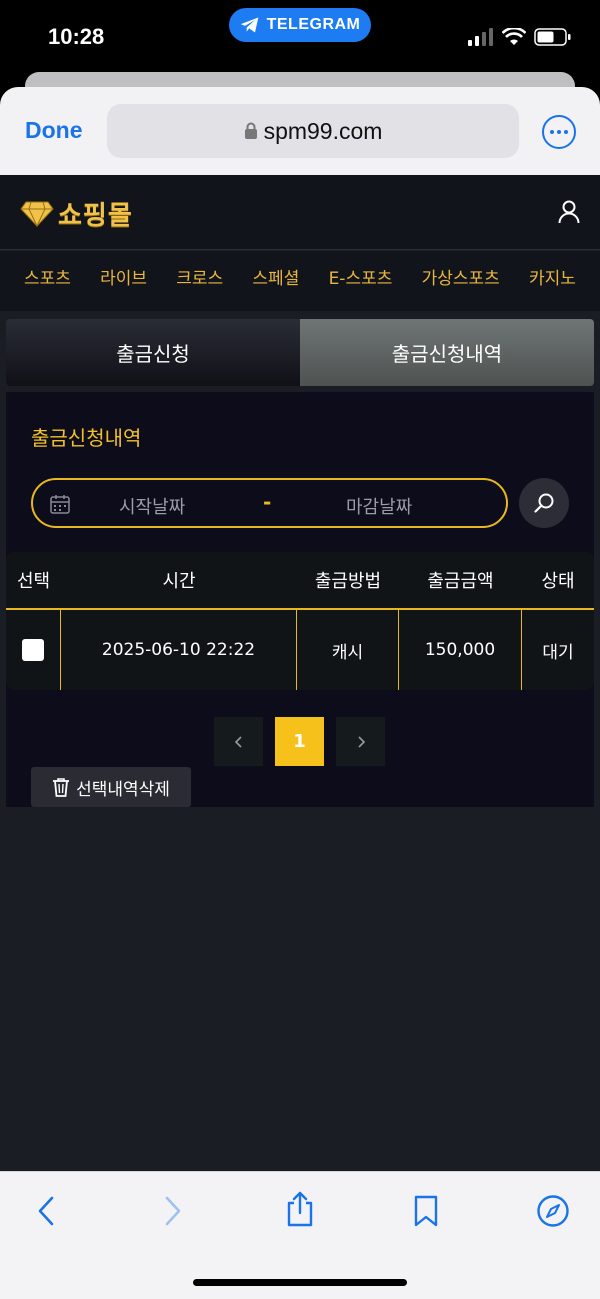  I want to click on telegram-icon, so click(249, 25).